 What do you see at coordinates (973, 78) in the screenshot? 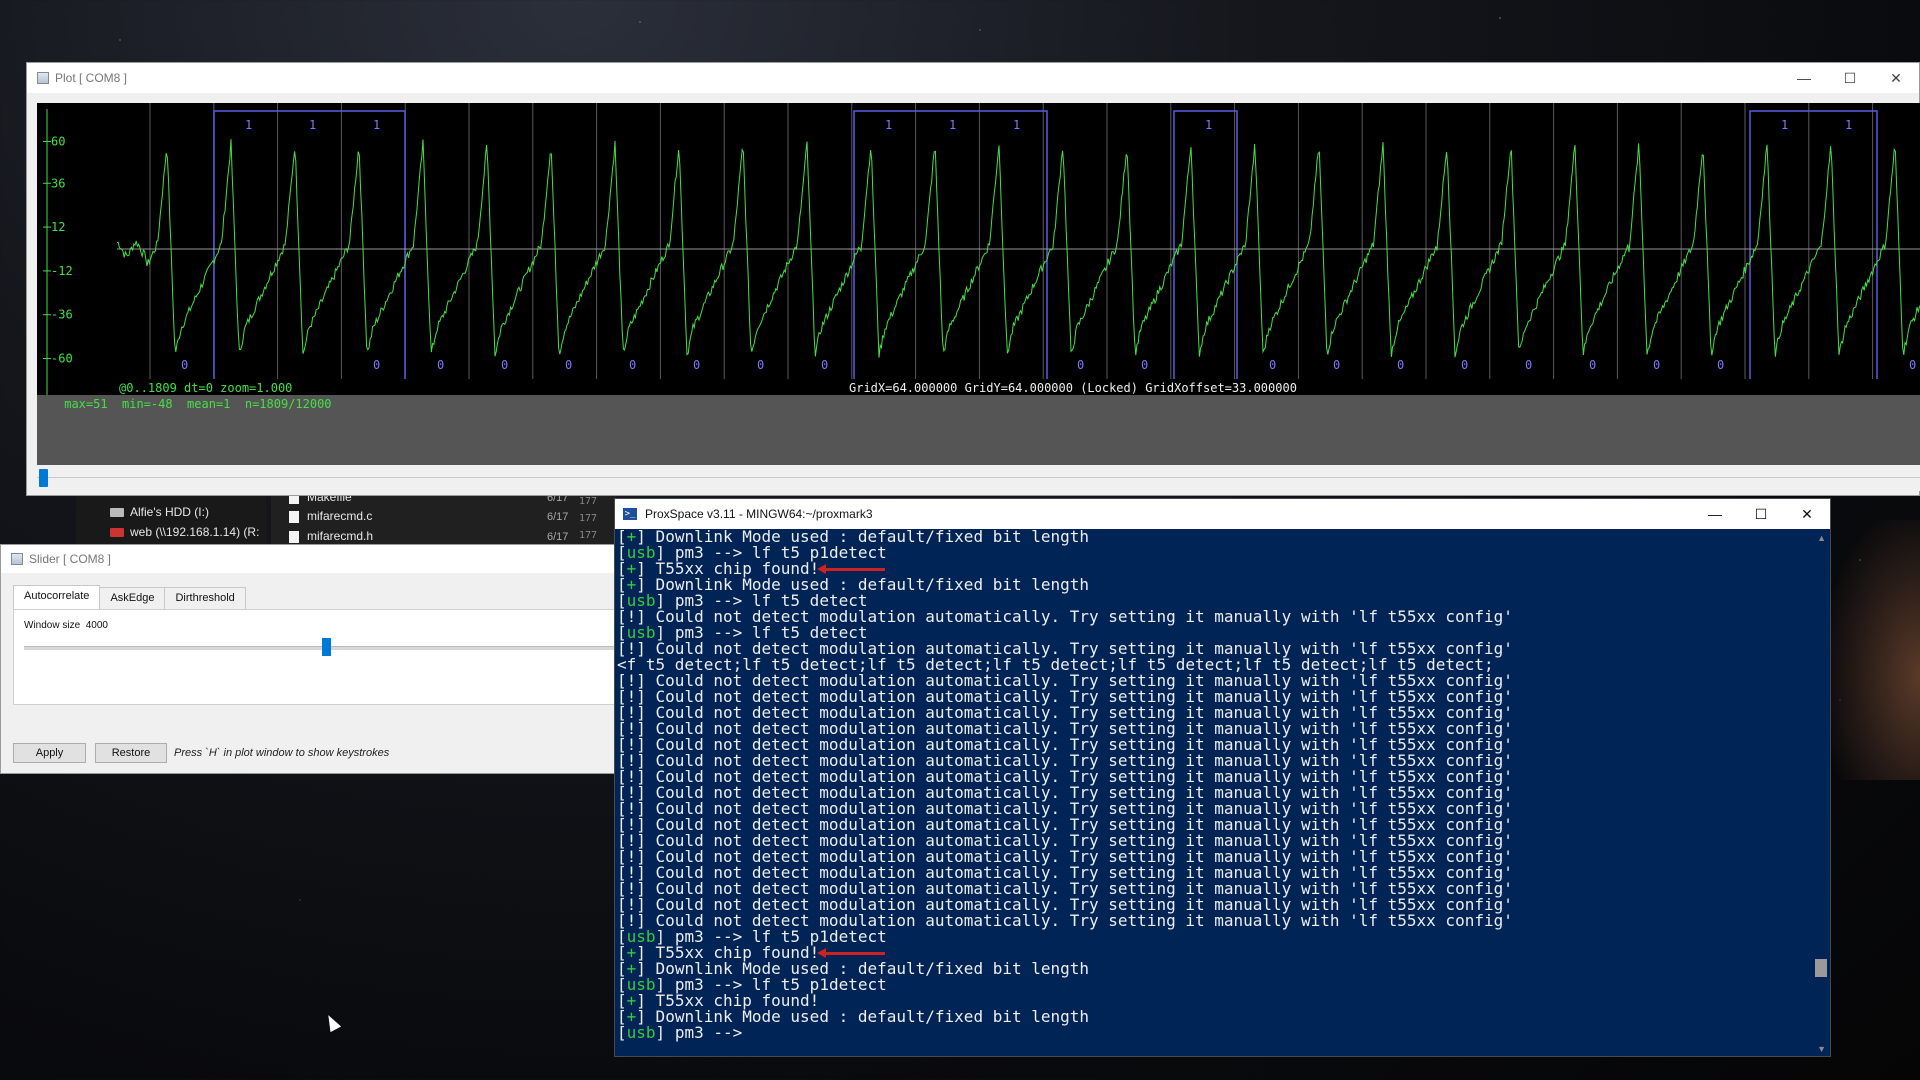
I see `plot-titlebar: Plot [ COM8 ] — ☐ ✕` at bounding box center [973, 78].